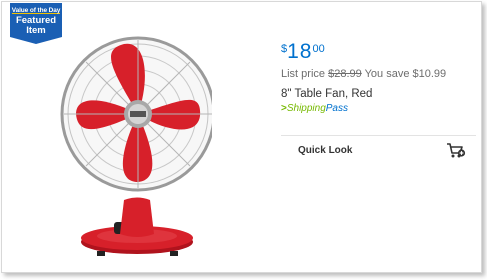 The width and height of the screenshot is (487, 280). What do you see at coordinates (336, 108) in the screenshot?
I see `shippingpass-pass: Pass` at bounding box center [336, 108].